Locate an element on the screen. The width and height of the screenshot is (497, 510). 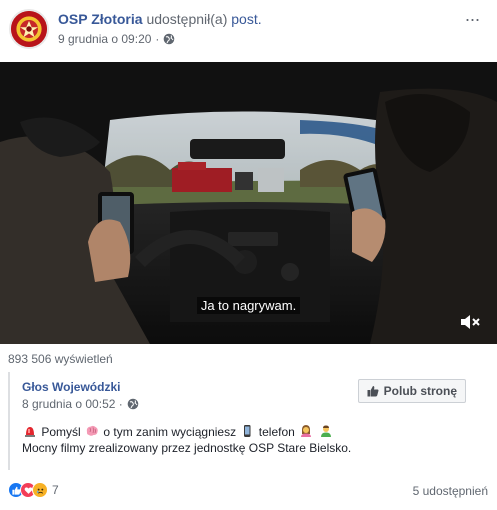
shared-text-part-1: Pomyśl is located at coordinates (61, 432).